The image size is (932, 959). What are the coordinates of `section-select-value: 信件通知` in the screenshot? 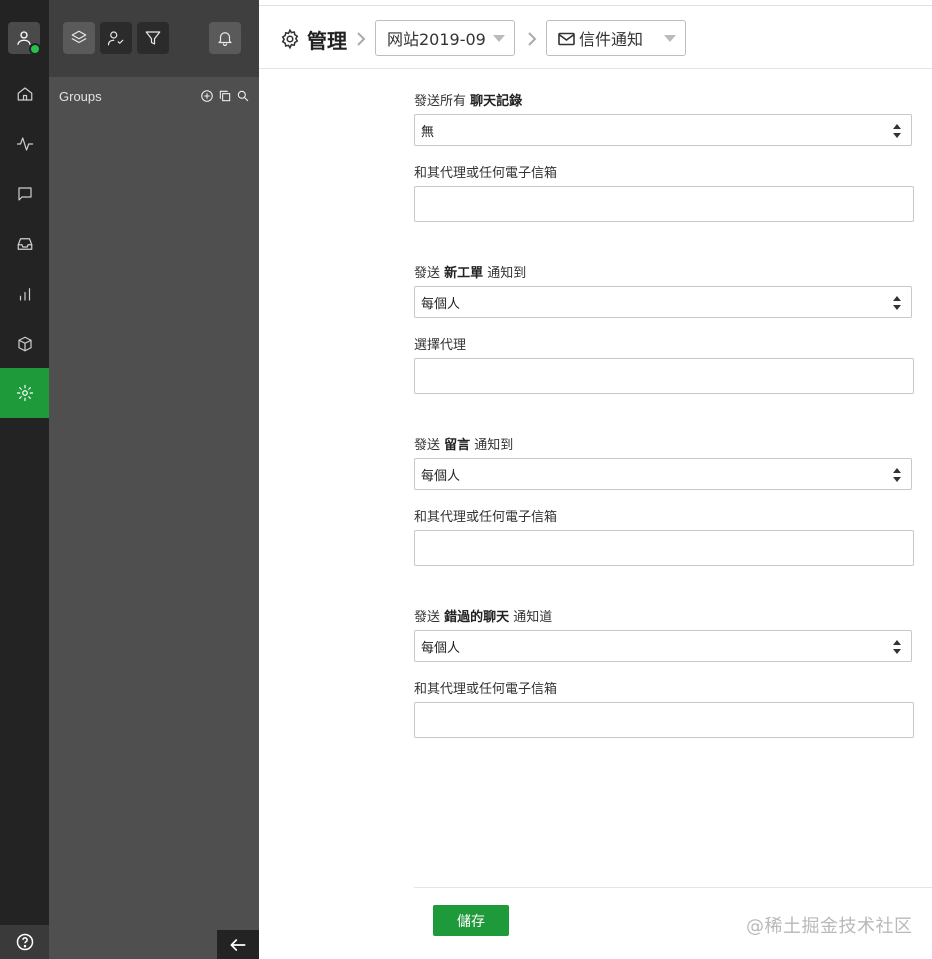 It's located at (611, 39).